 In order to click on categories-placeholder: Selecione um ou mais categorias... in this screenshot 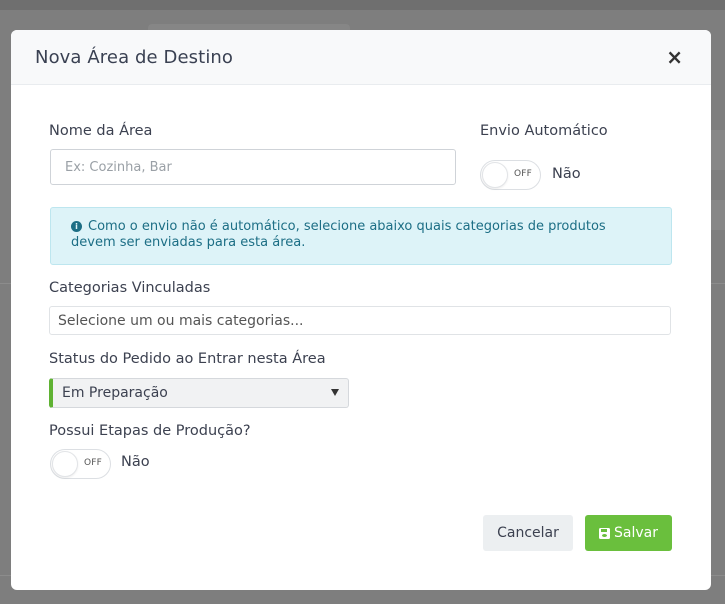, I will do `click(181, 320)`.